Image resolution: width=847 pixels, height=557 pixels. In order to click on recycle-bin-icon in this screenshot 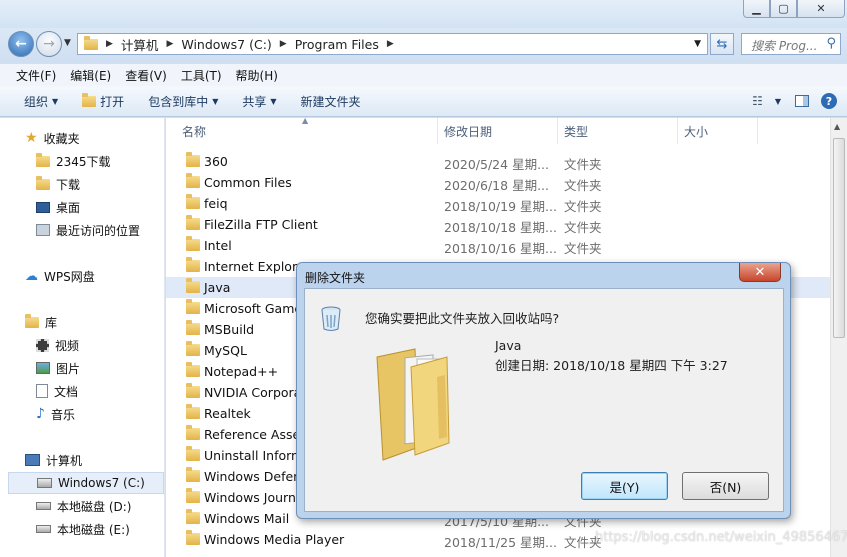, I will do `click(331, 318)`.